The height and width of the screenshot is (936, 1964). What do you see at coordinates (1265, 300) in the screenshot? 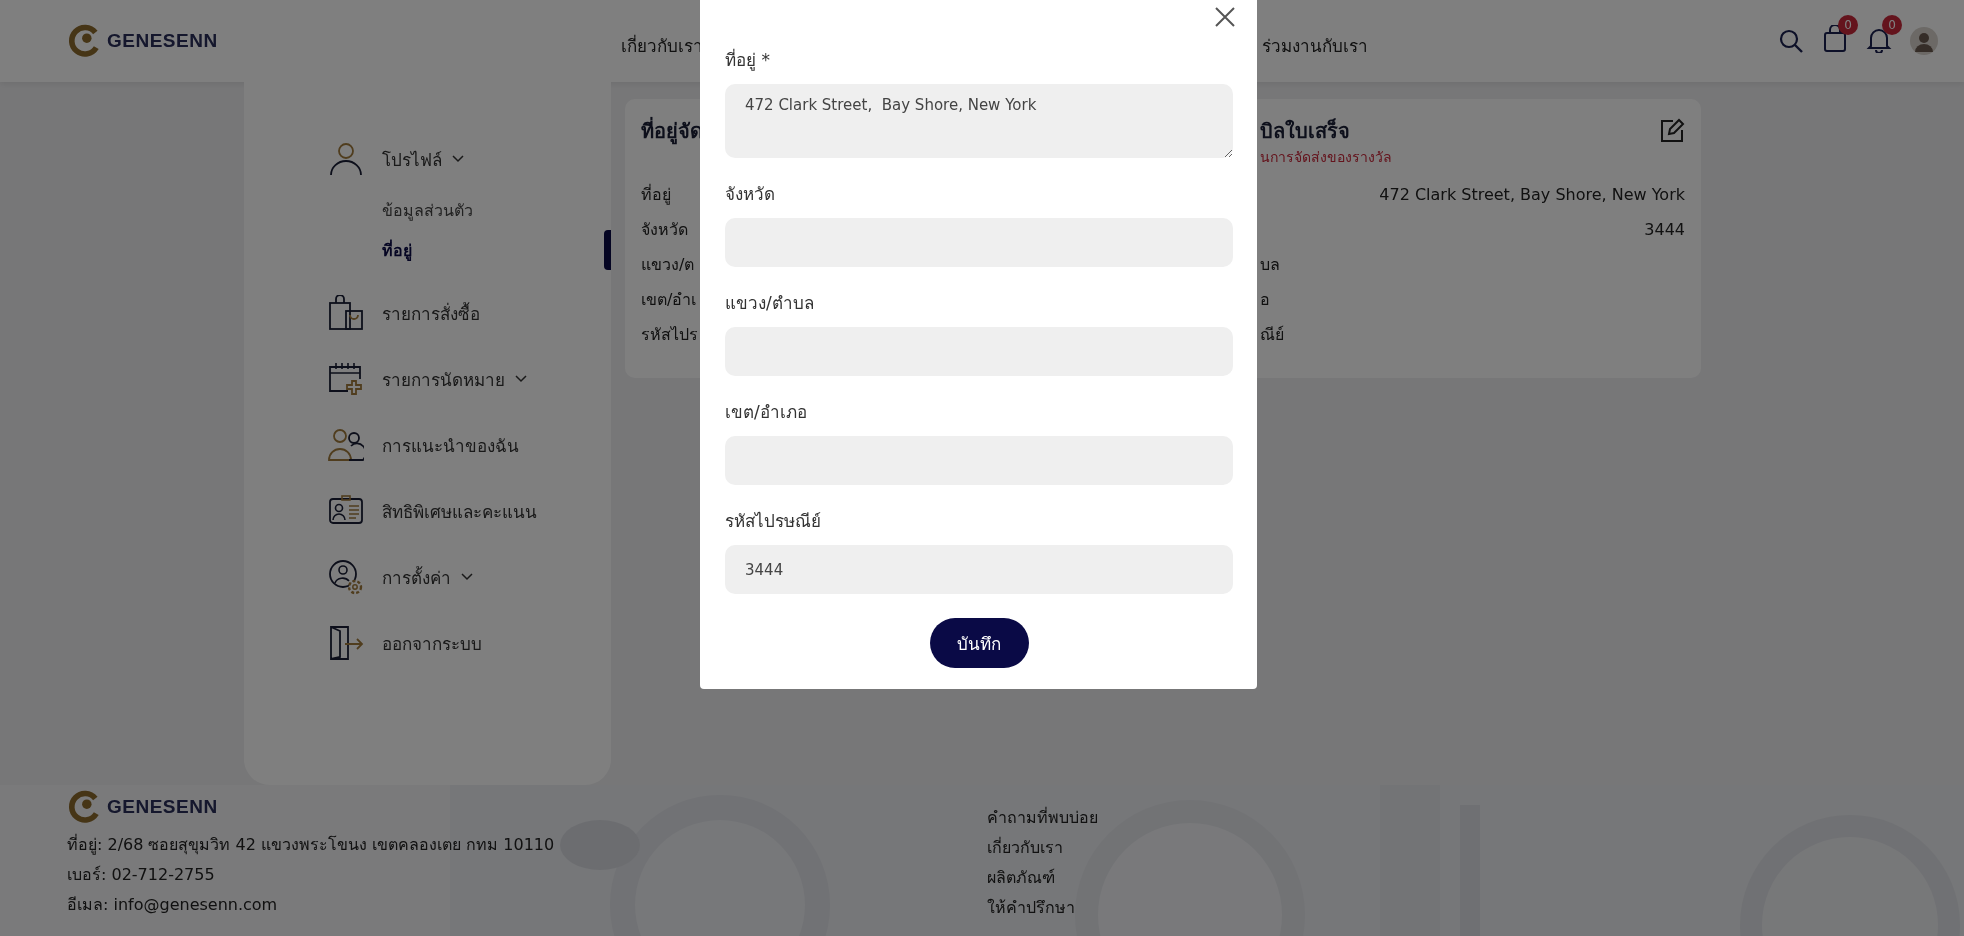
I see `field-label: อ` at bounding box center [1265, 300].